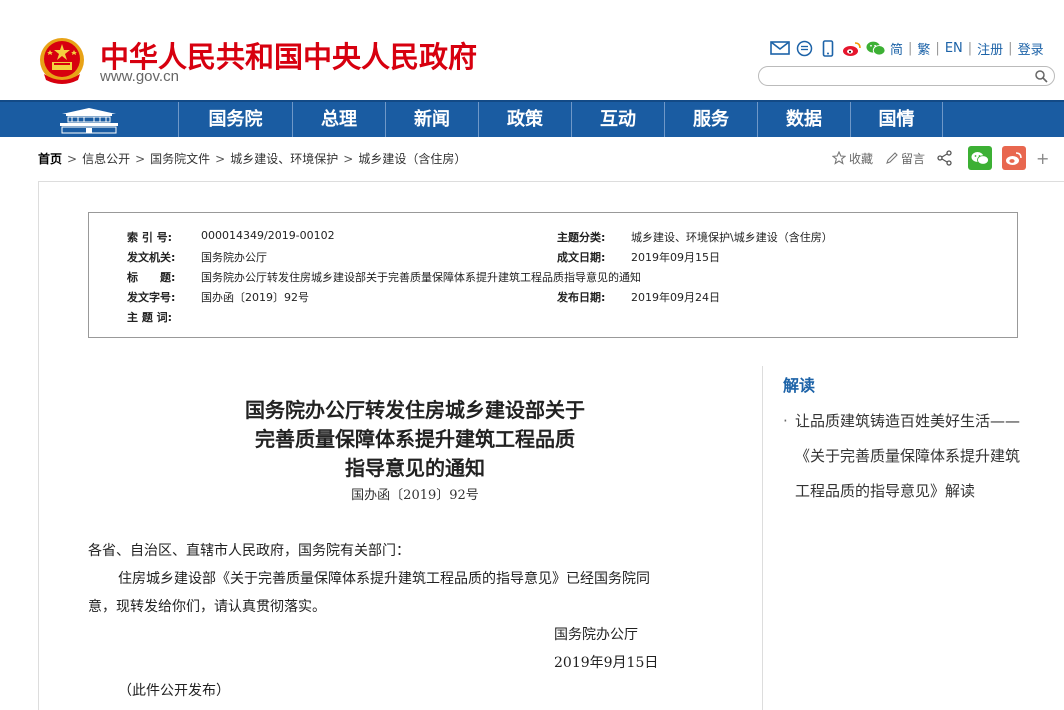 The image size is (1064, 710). What do you see at coordinates (151, 297) in the screenshot?
I see `meta-docno-label: 发文字号:` at bounding box center [151, 297].